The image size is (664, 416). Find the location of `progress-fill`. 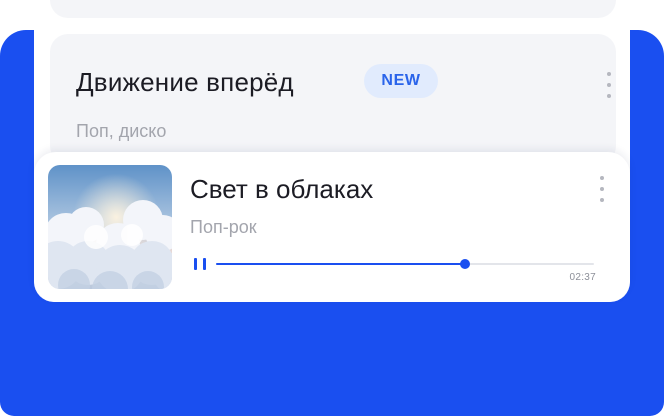

progress-fill is located at coordinates (341, 264).